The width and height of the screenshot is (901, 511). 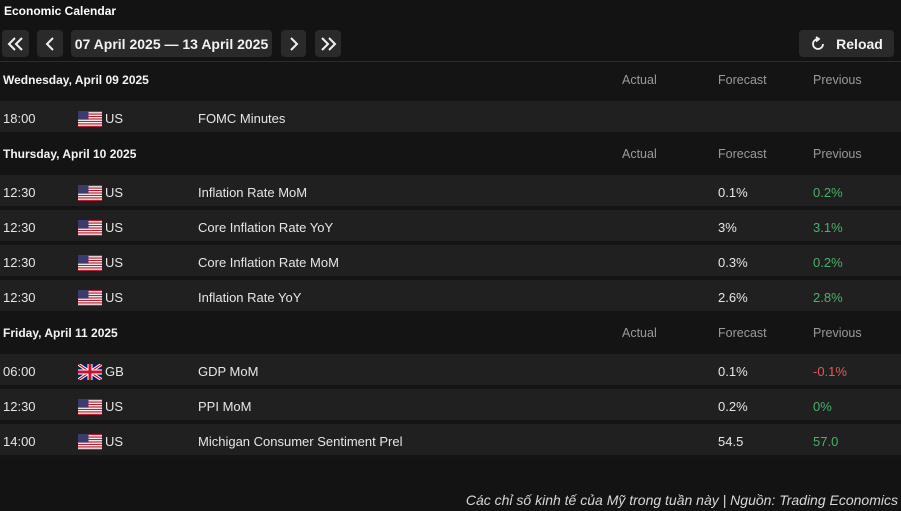 I want to click on reload-label: Reload, so click(x=859, y=43).